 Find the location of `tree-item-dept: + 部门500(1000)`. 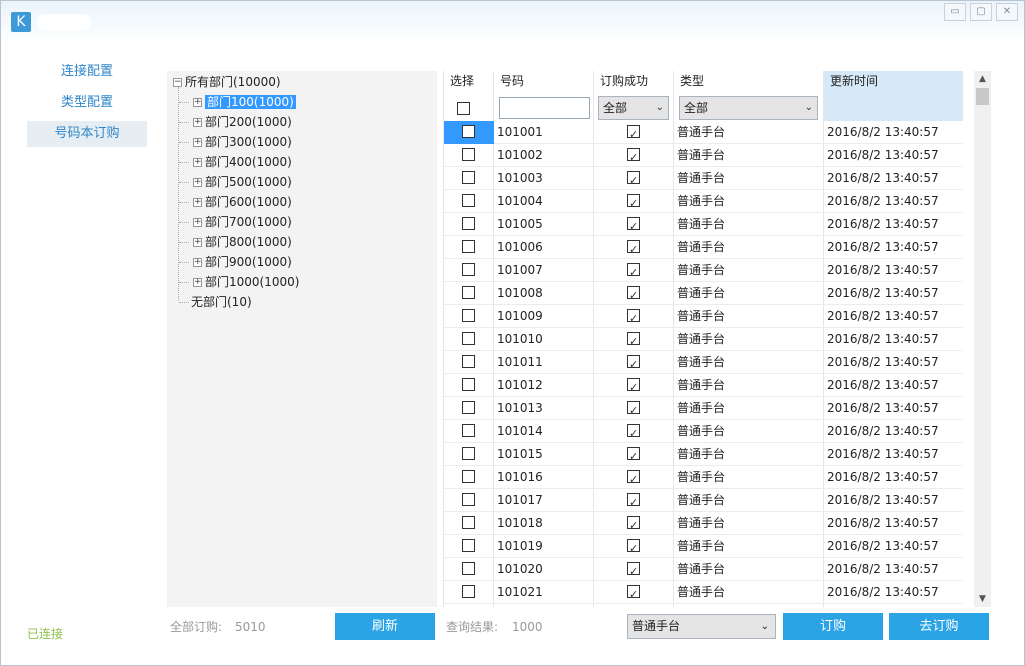

tree-item-dept: + 部门500(1000) is located at coordinates (242, 182).